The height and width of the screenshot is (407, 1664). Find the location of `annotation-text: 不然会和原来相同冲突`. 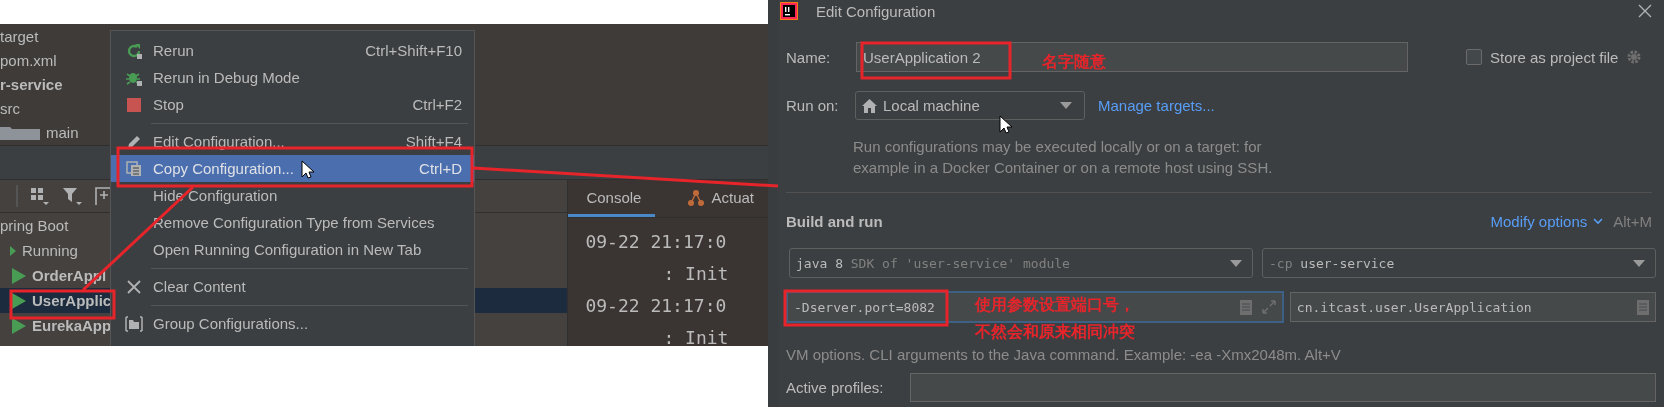

annotation-text: 不然会和原来相同冲突 is located at coordinates (1055, 331).